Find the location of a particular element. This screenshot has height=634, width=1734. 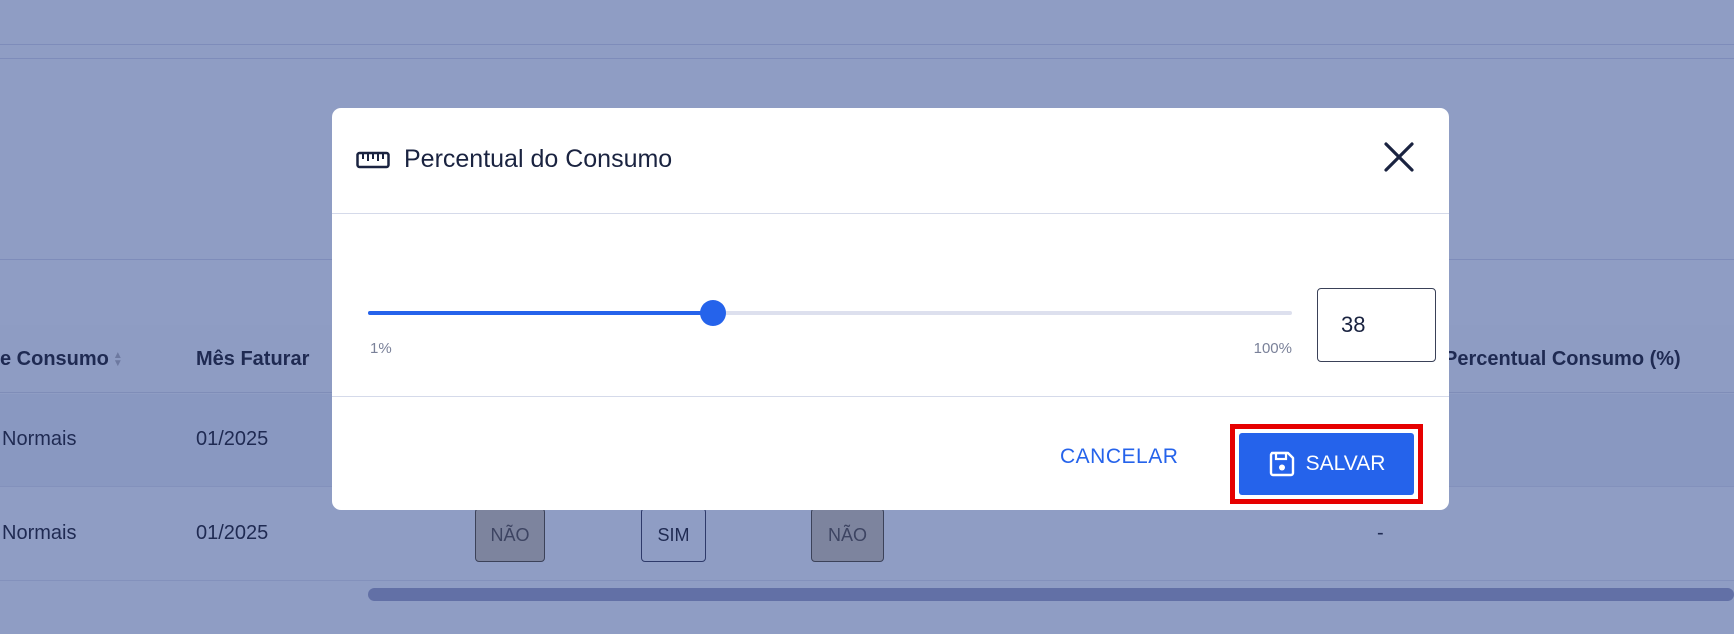

column-header-label: e Consumo is located at coordinates (54, 359).